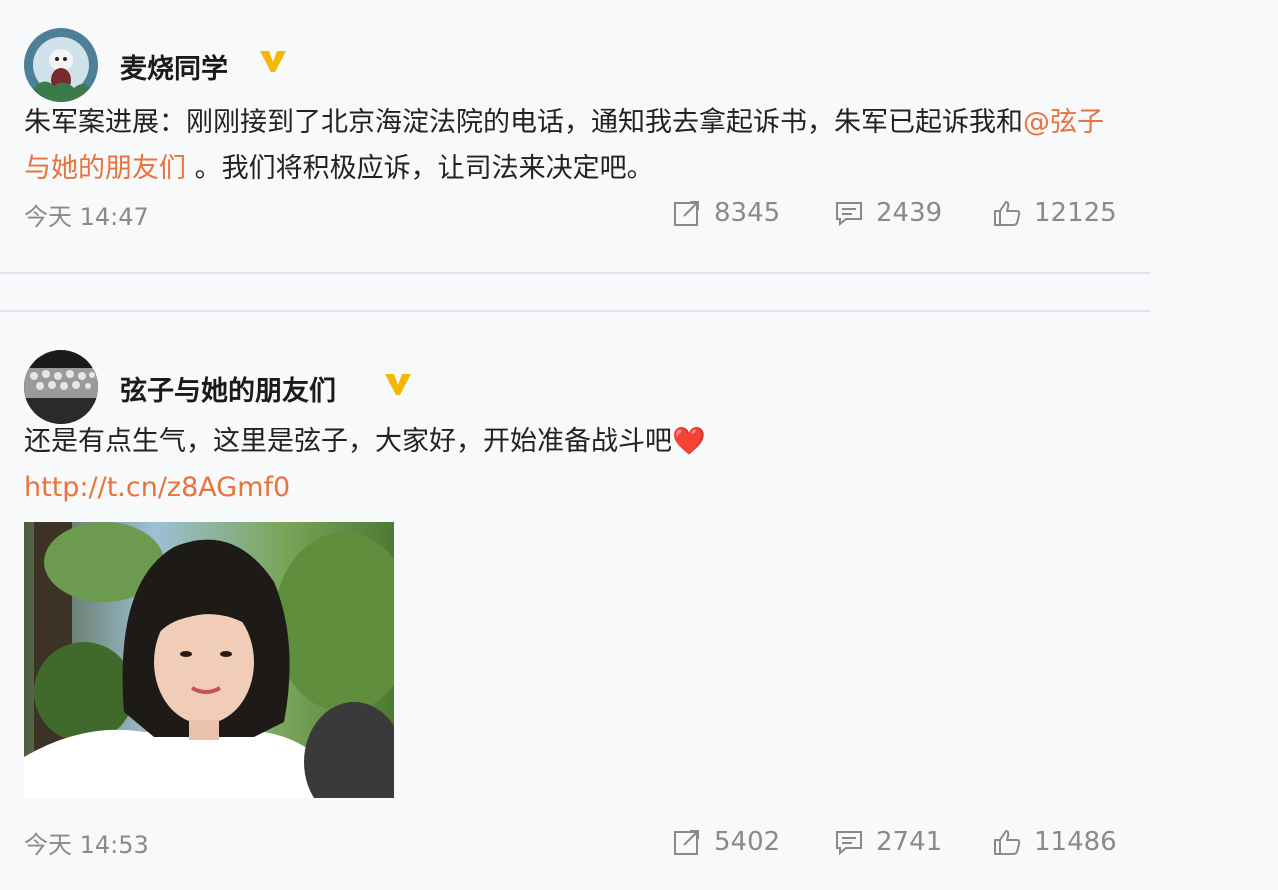 Image resolution: width=1278 pixels, height=890 pixels. What do you see at coordinates (575, 273) in the screenshot?
I see `divider` at bounding box center [575, 273].